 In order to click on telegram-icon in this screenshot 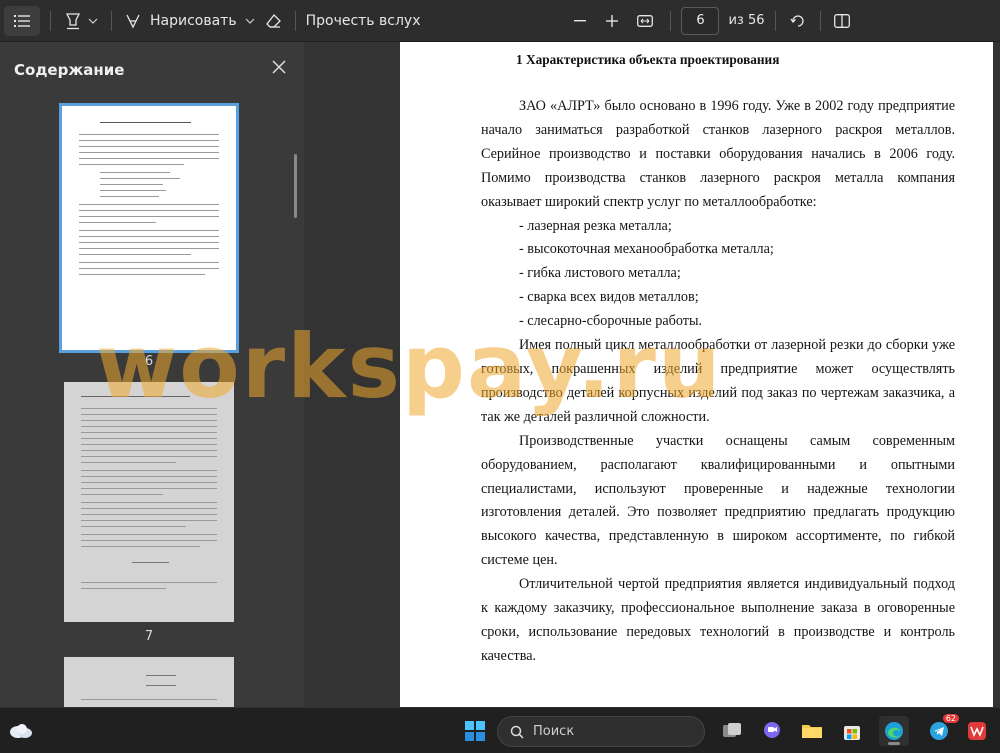, I will do `click(939, 731)`.